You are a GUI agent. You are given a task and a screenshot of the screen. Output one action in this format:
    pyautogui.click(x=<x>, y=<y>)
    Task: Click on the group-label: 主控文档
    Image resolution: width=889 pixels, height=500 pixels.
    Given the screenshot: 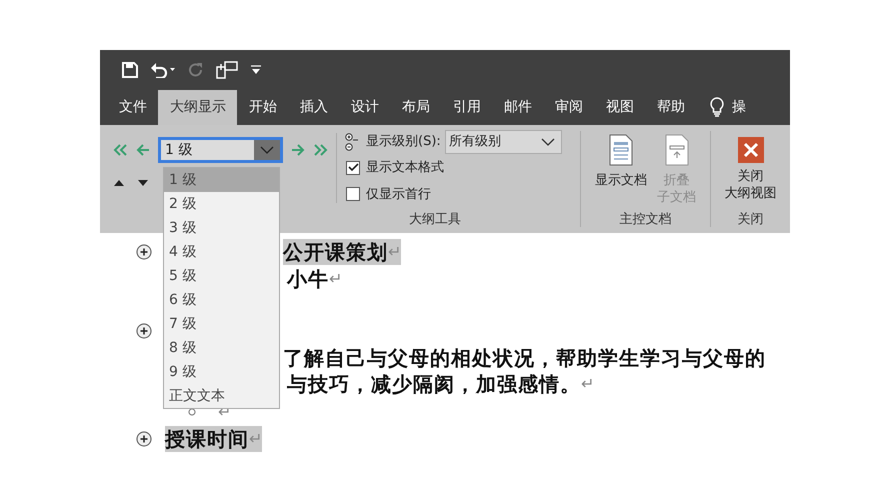 What is the action you would take?
    pyautogui.click(x=645, y=220)
    